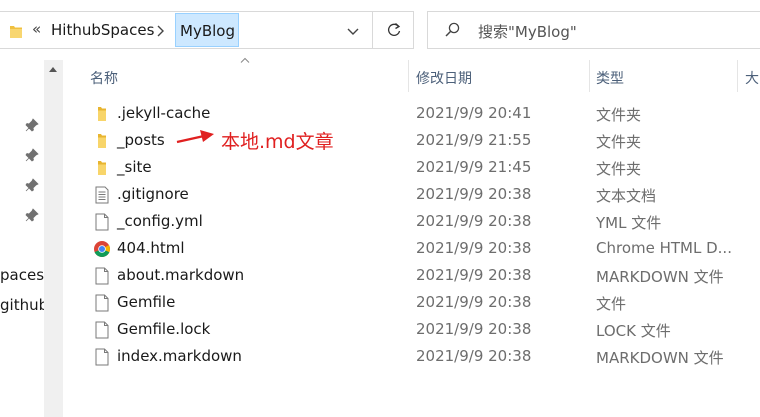  Describe the element at coordinates (411, 302) in the screenshot. I see `file-row: Gemfile 2021/9/9 20:38 文件` at that location.